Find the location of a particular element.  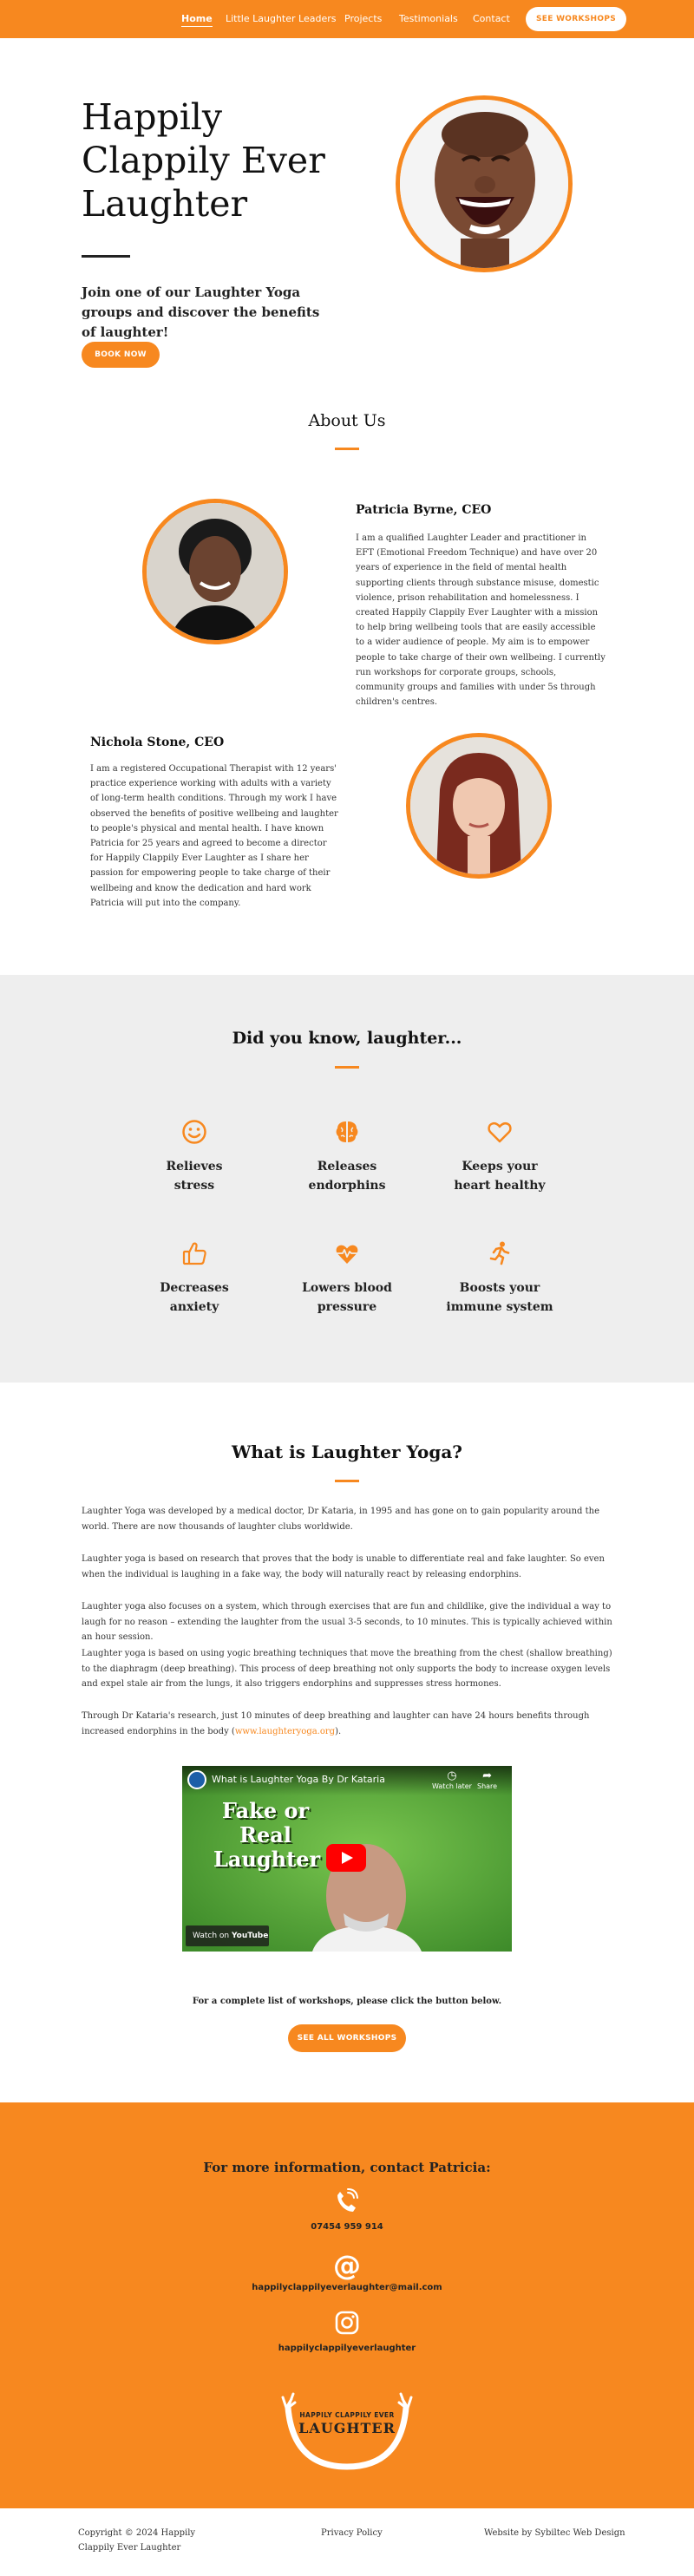

hero-title: Happily Clappily Ever Laughter is located at coordinates (204, 160).